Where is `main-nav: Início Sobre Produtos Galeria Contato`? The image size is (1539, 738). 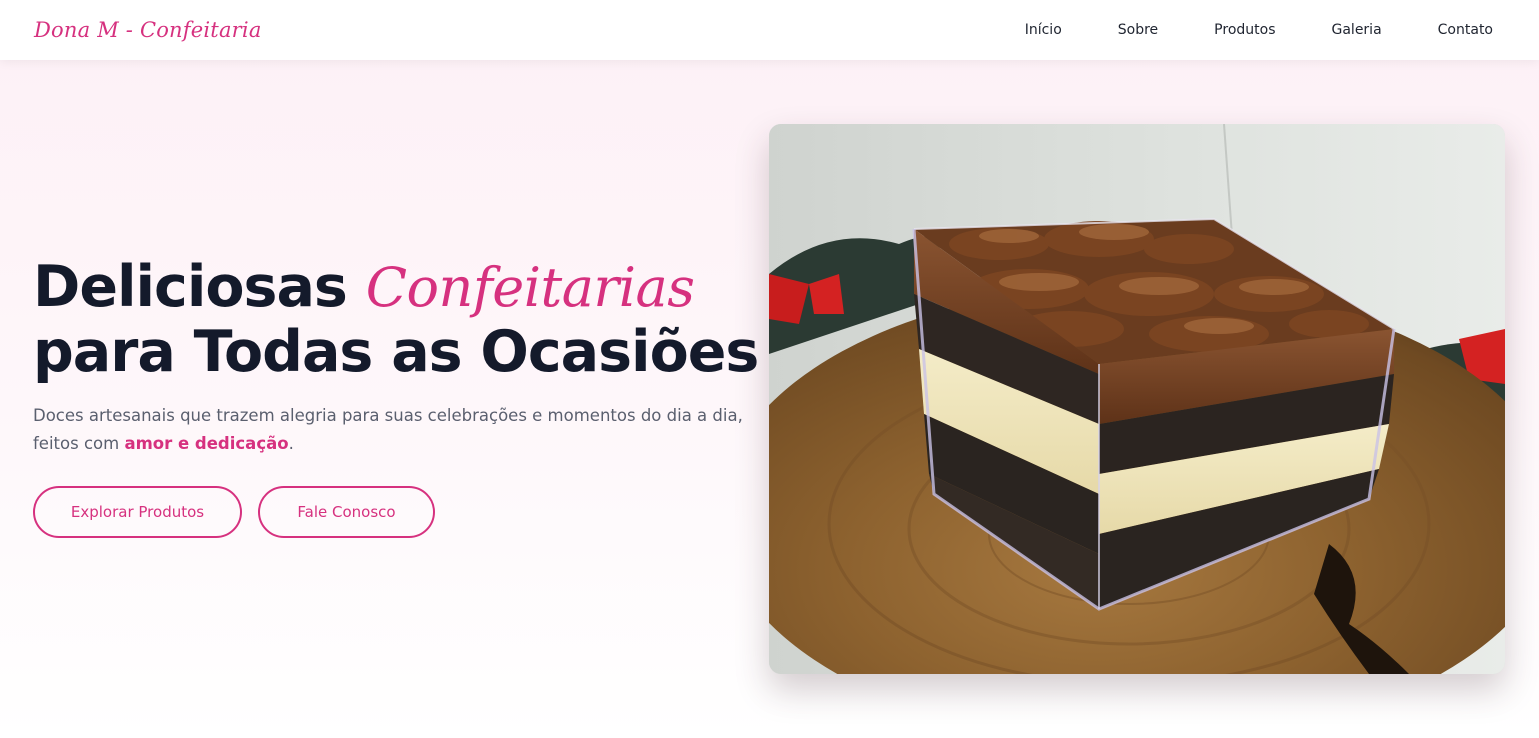 main-nav: Início Sobre Produtos Galeria Contato is located at coordinates (1231, 30).